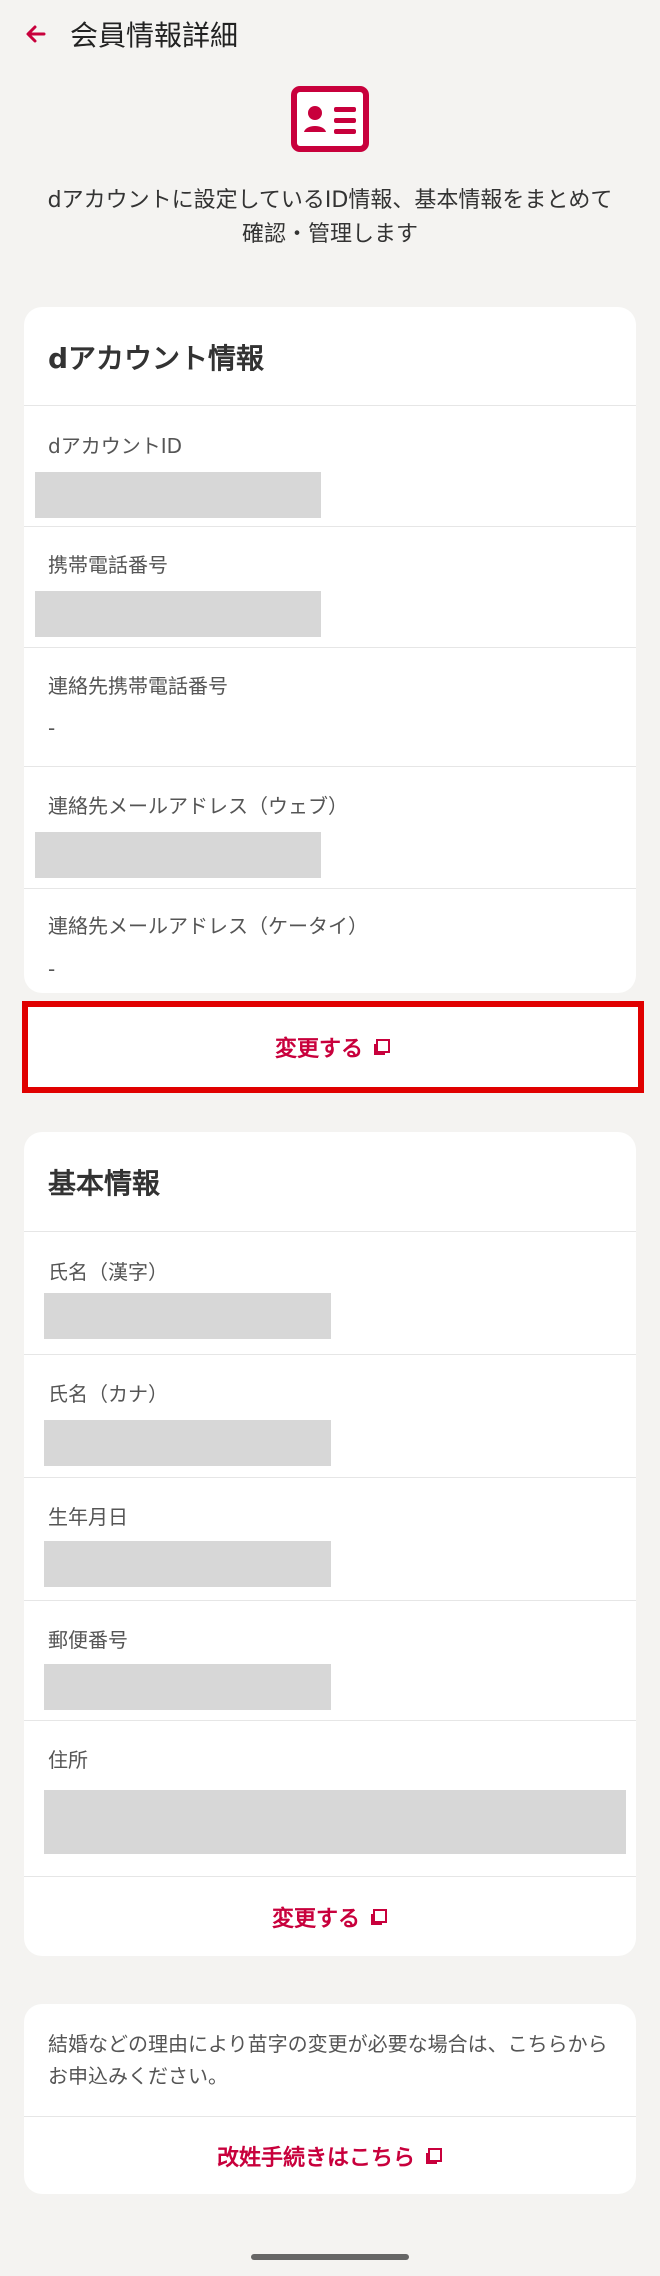 Image resolution: width=660 pixels, height=2276 pixels. Describe the element at coordinates (315, 1919) in the screenshot. I see `basic-change-label: 変更する` at that location.